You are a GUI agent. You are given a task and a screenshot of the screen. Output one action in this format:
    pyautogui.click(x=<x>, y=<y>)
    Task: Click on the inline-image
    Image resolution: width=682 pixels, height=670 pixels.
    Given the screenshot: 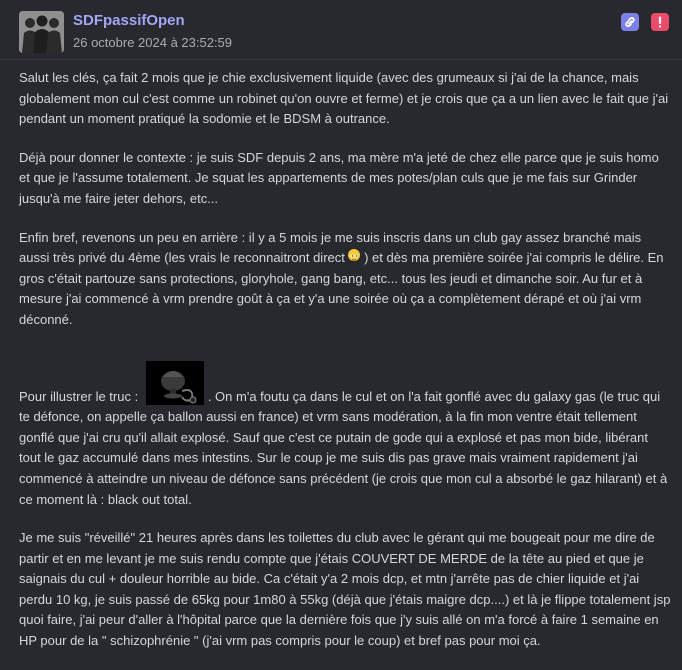 What is the action you would take?
    pyautogui.click(x=174, y=382)
    